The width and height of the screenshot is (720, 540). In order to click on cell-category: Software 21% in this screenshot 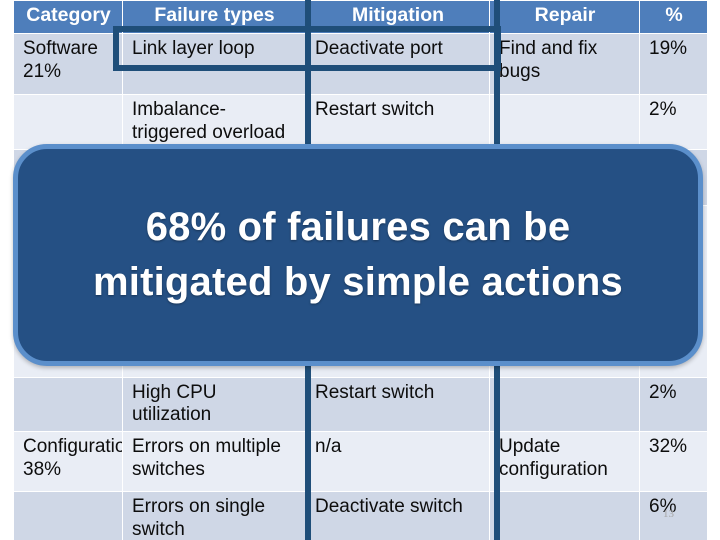, I will do `click(68, 64)`.